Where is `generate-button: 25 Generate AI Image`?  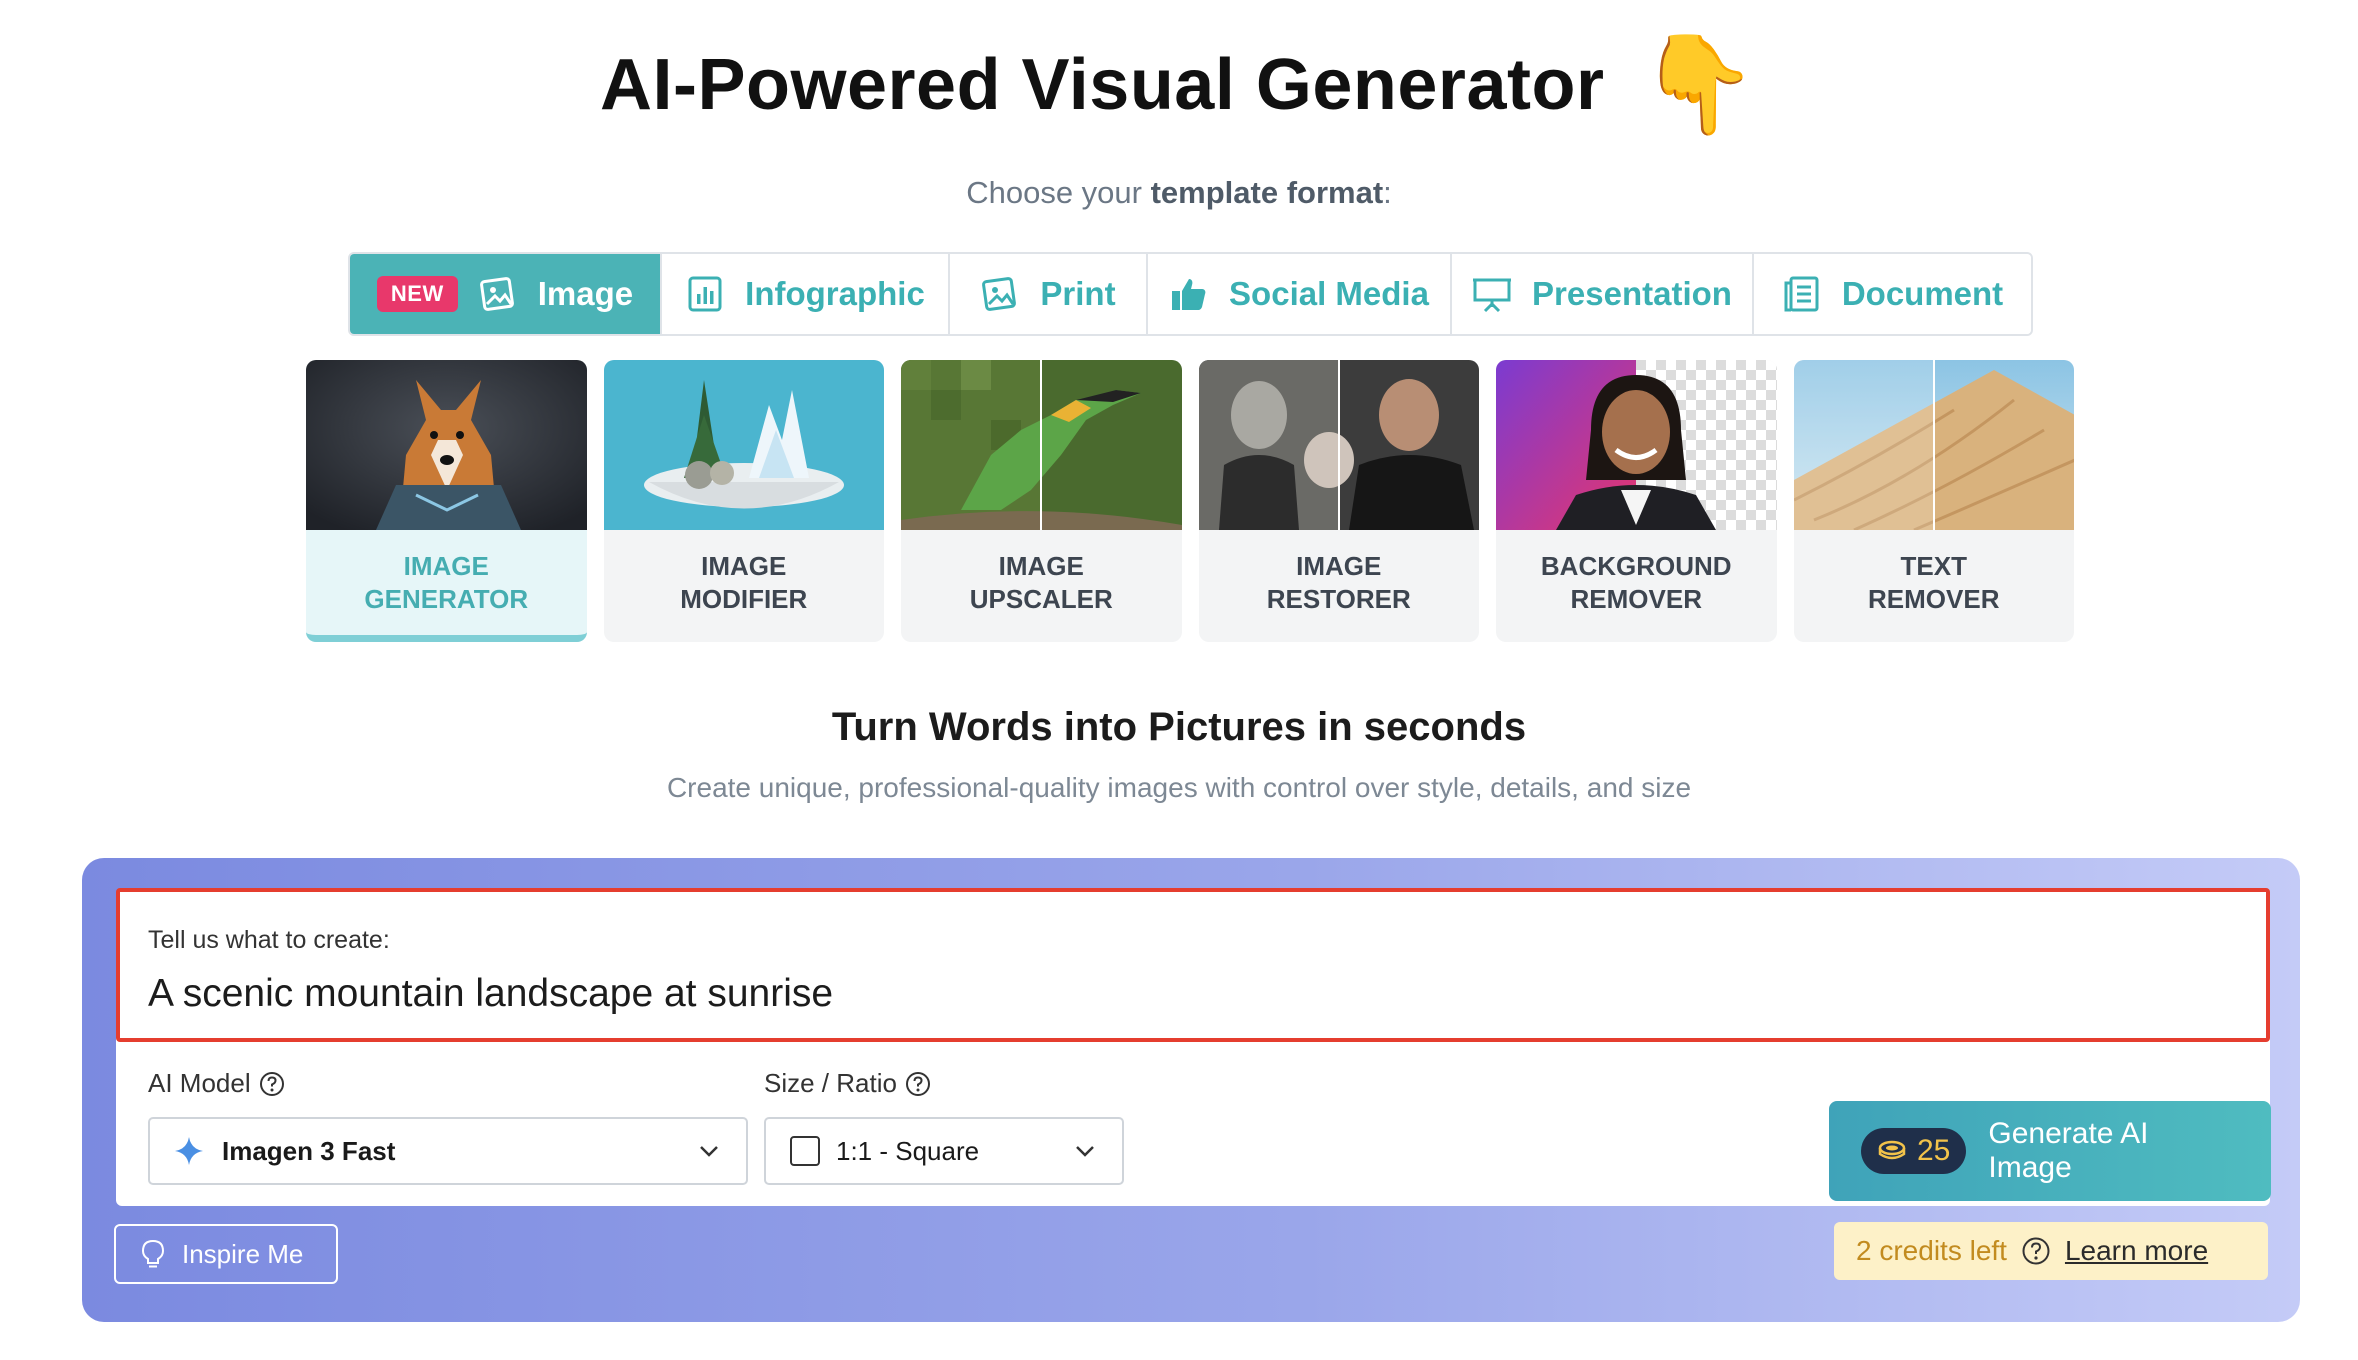 generate-button: 25 Generate AI Image is located at coordinates (2050, 1151).